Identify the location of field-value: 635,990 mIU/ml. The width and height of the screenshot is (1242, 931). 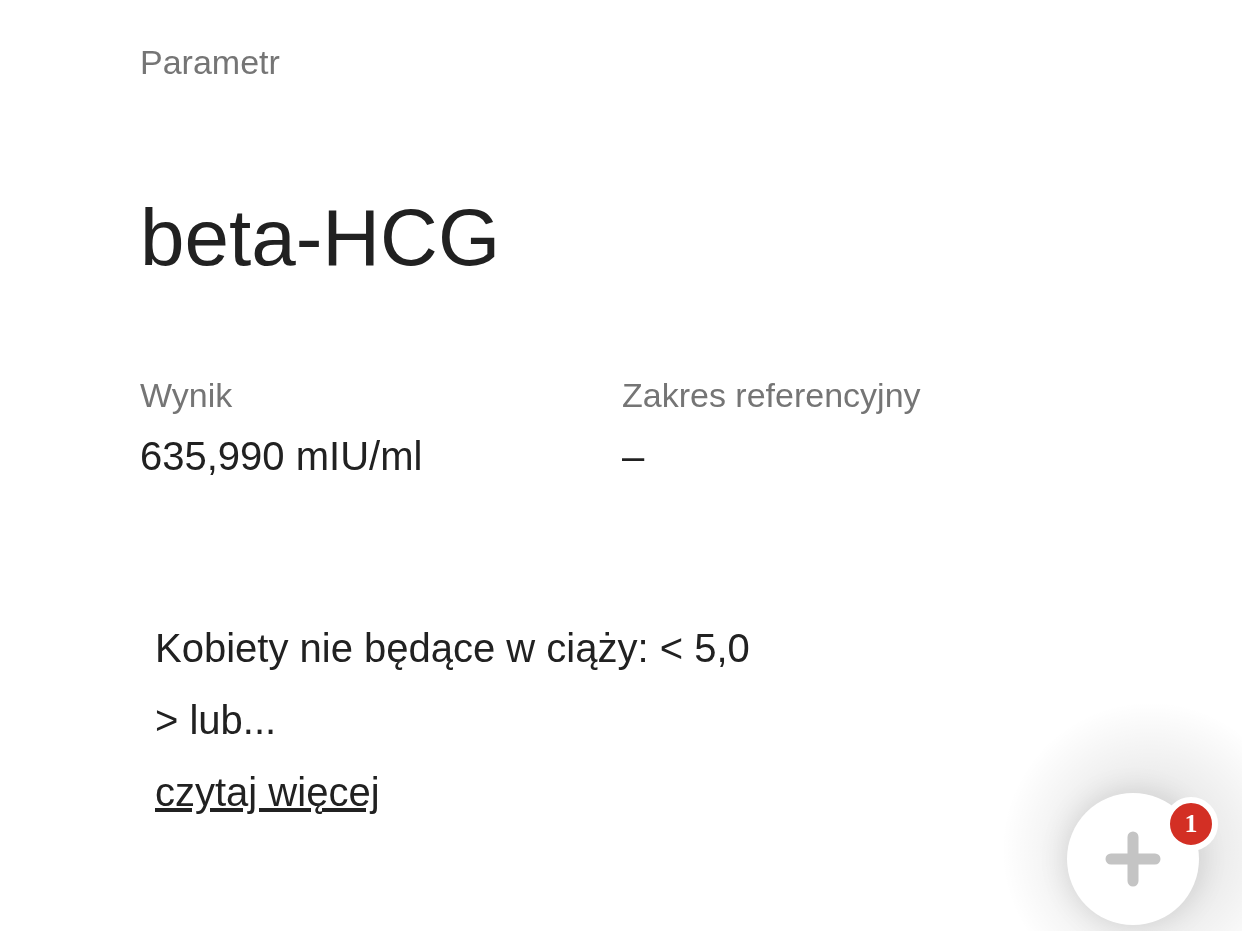
(282, 456).